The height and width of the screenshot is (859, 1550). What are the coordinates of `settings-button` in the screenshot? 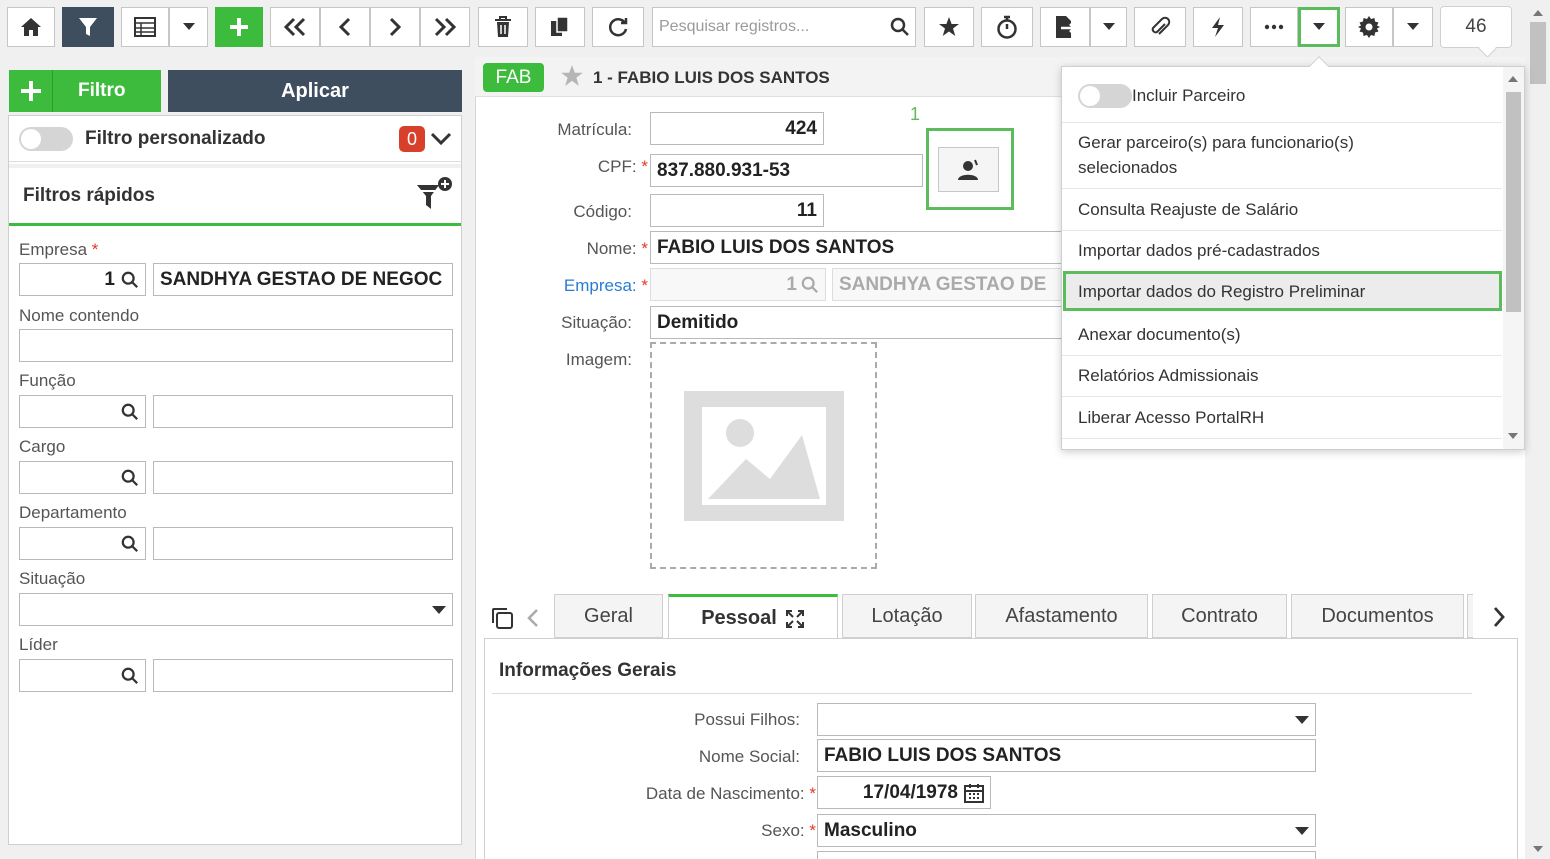 It's located at (1369, 27).